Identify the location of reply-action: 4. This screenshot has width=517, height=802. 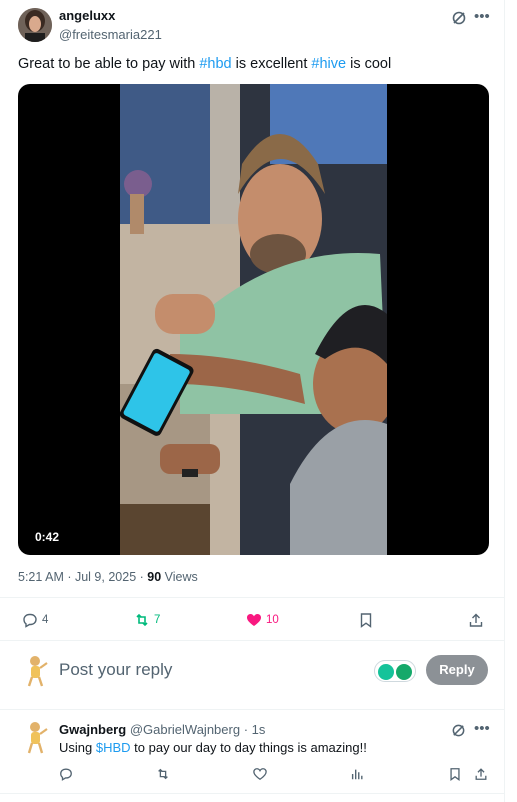
(35, 620).